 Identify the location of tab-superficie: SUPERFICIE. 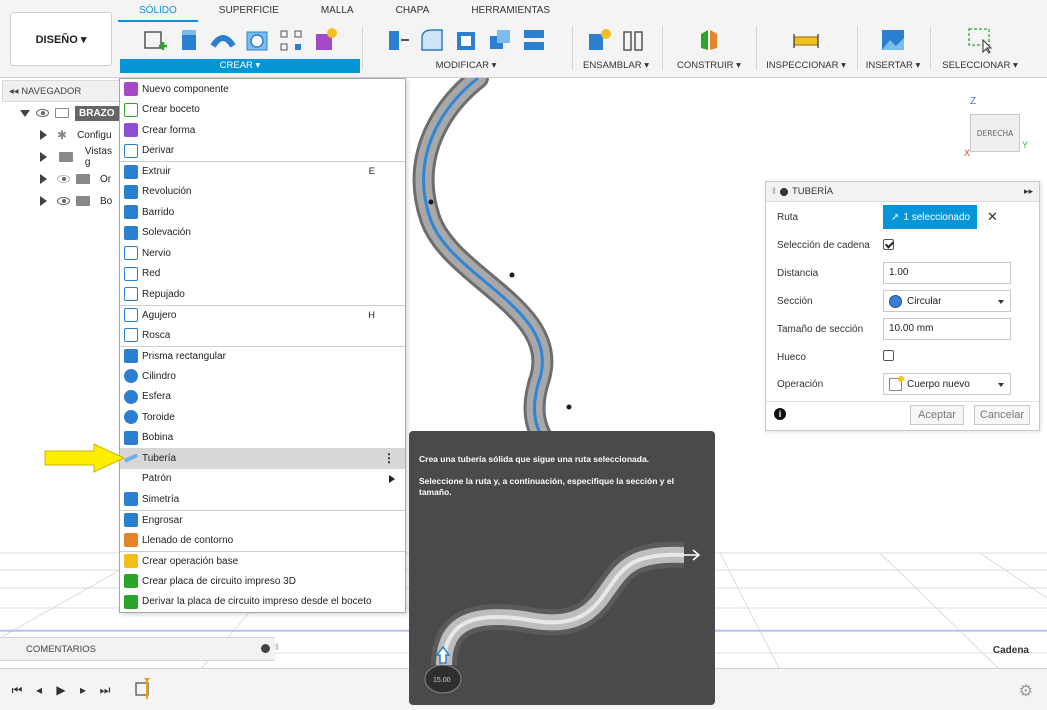
(249, 11).